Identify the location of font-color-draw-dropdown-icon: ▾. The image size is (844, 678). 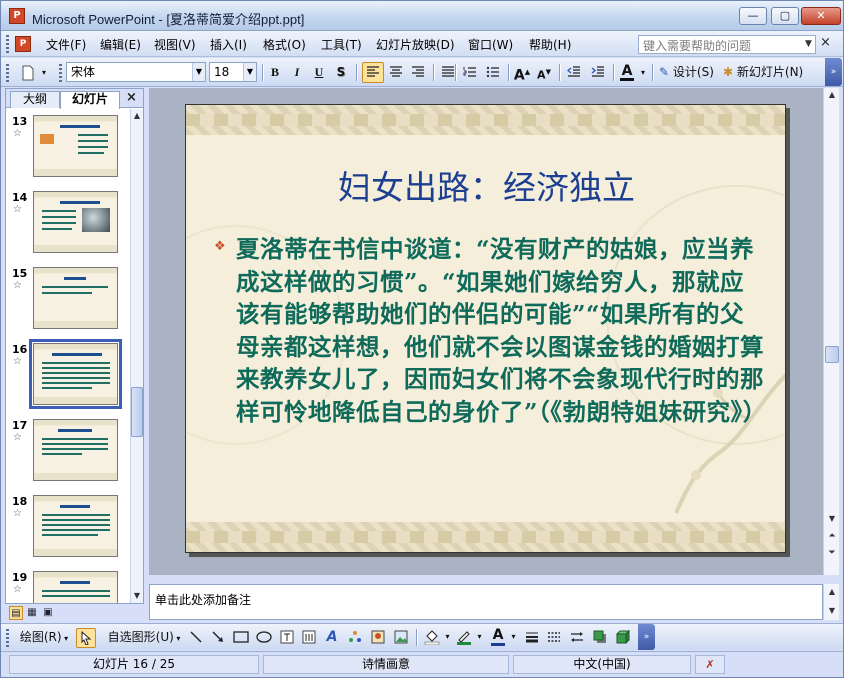
(513, 638).